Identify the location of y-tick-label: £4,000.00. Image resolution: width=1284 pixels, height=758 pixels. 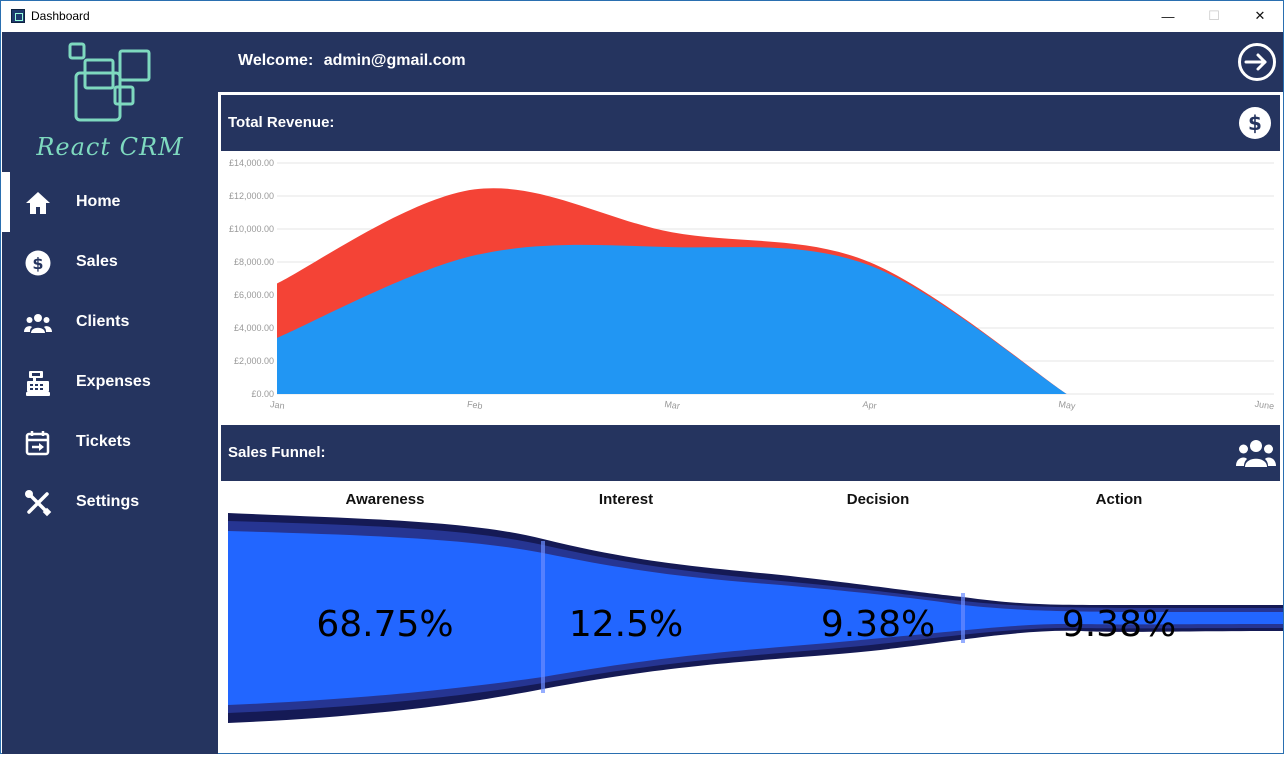
(254, 328).